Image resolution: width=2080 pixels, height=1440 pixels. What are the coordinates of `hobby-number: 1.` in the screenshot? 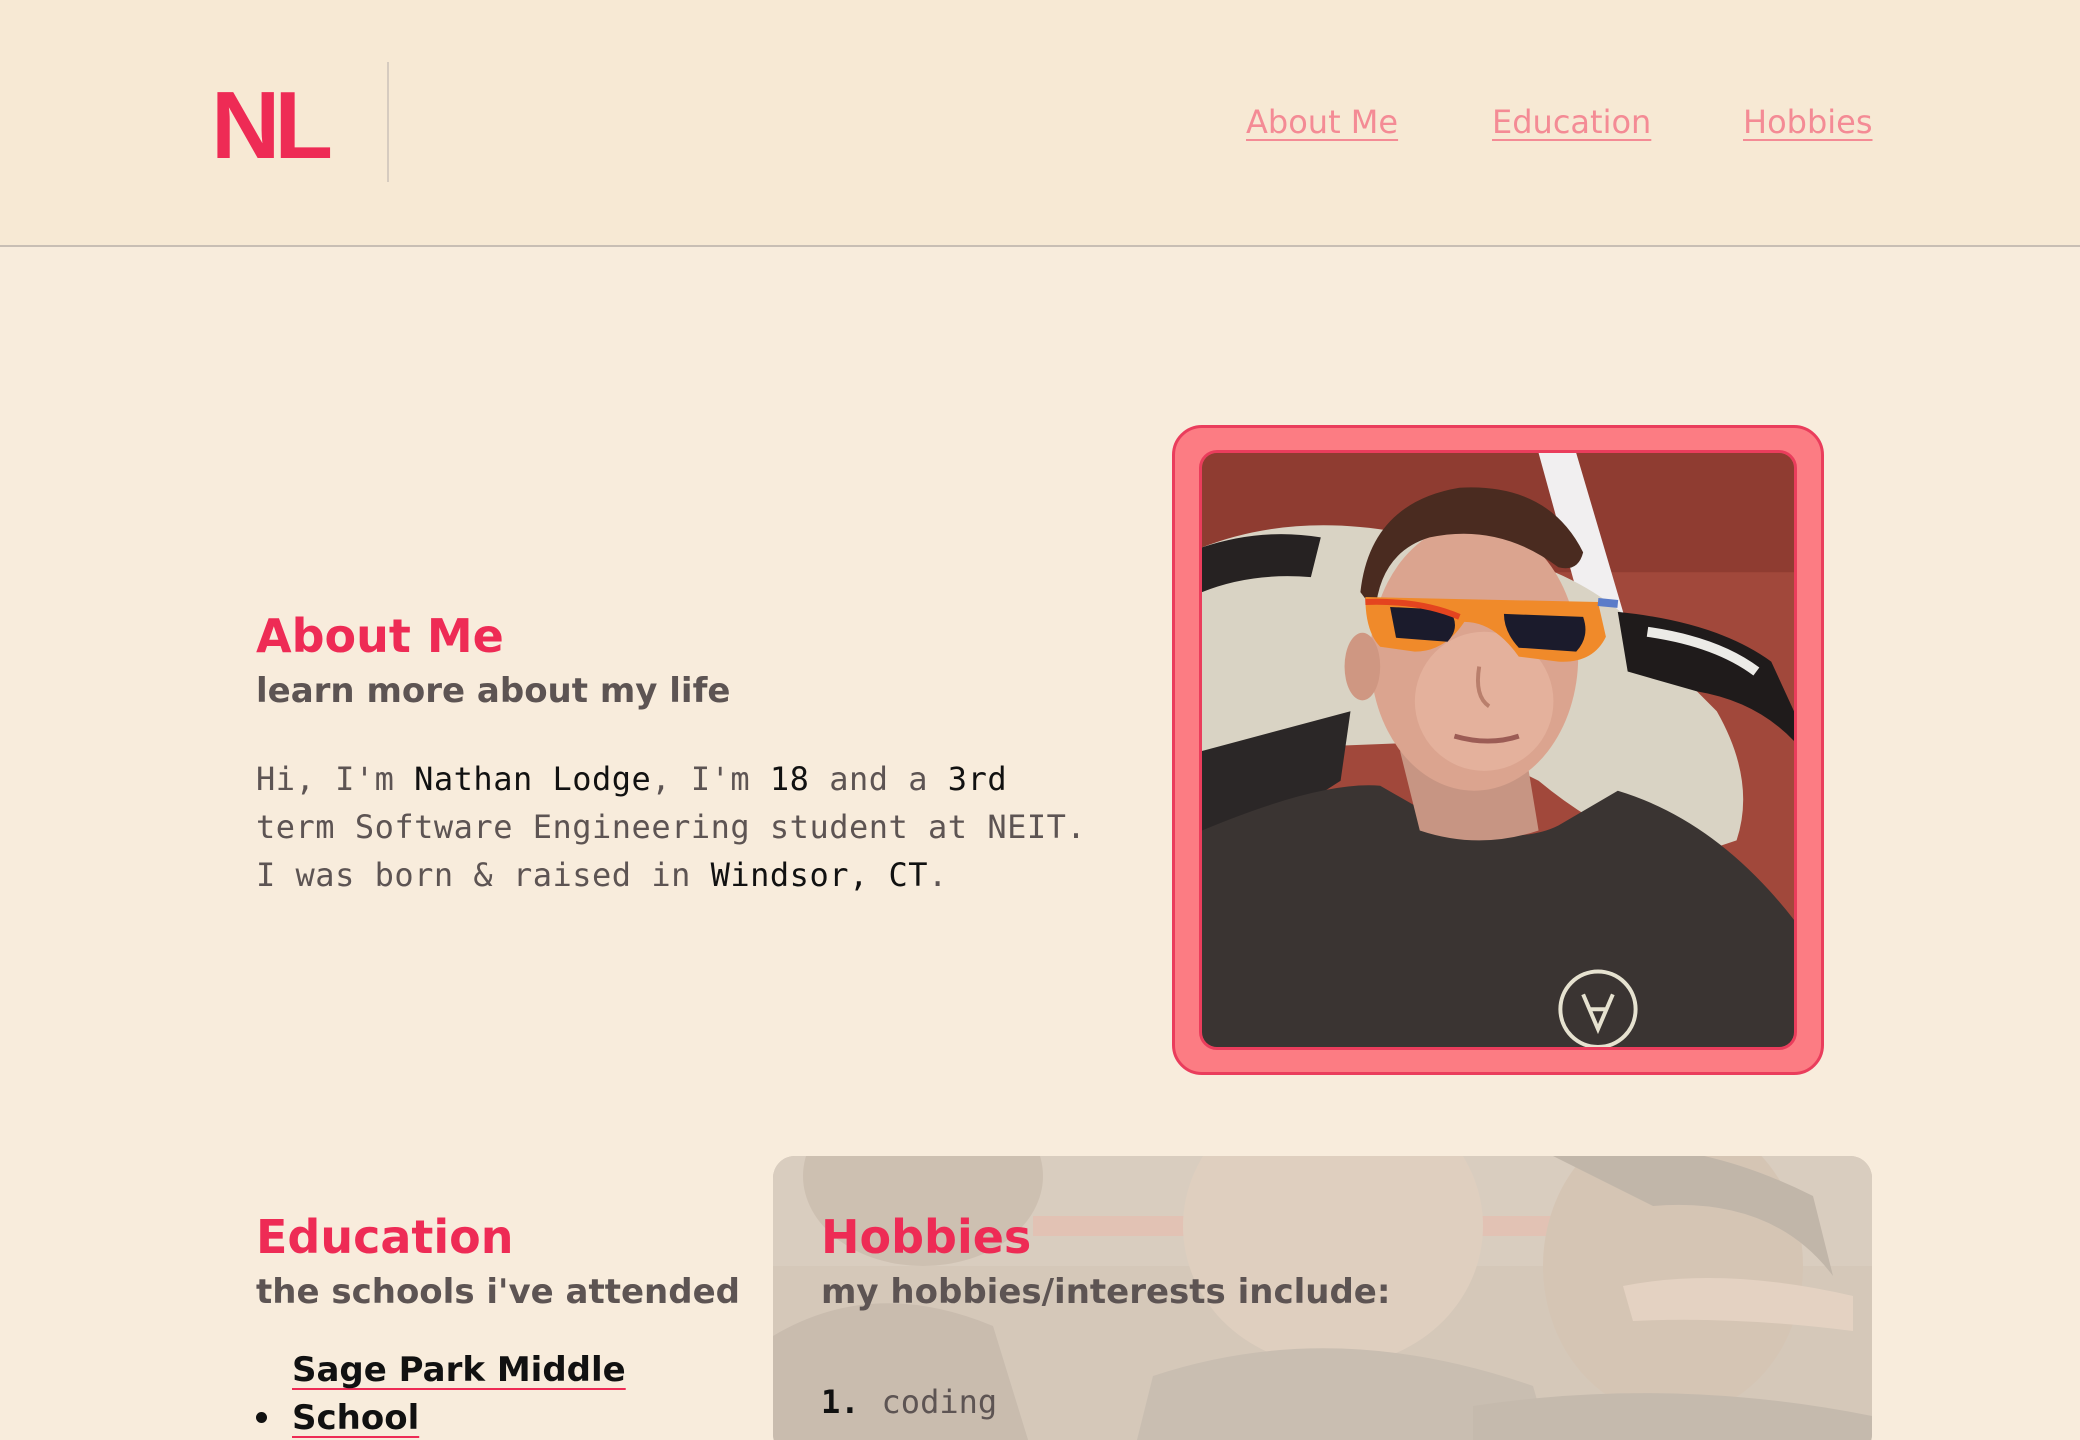 It's located at (840, 1402).